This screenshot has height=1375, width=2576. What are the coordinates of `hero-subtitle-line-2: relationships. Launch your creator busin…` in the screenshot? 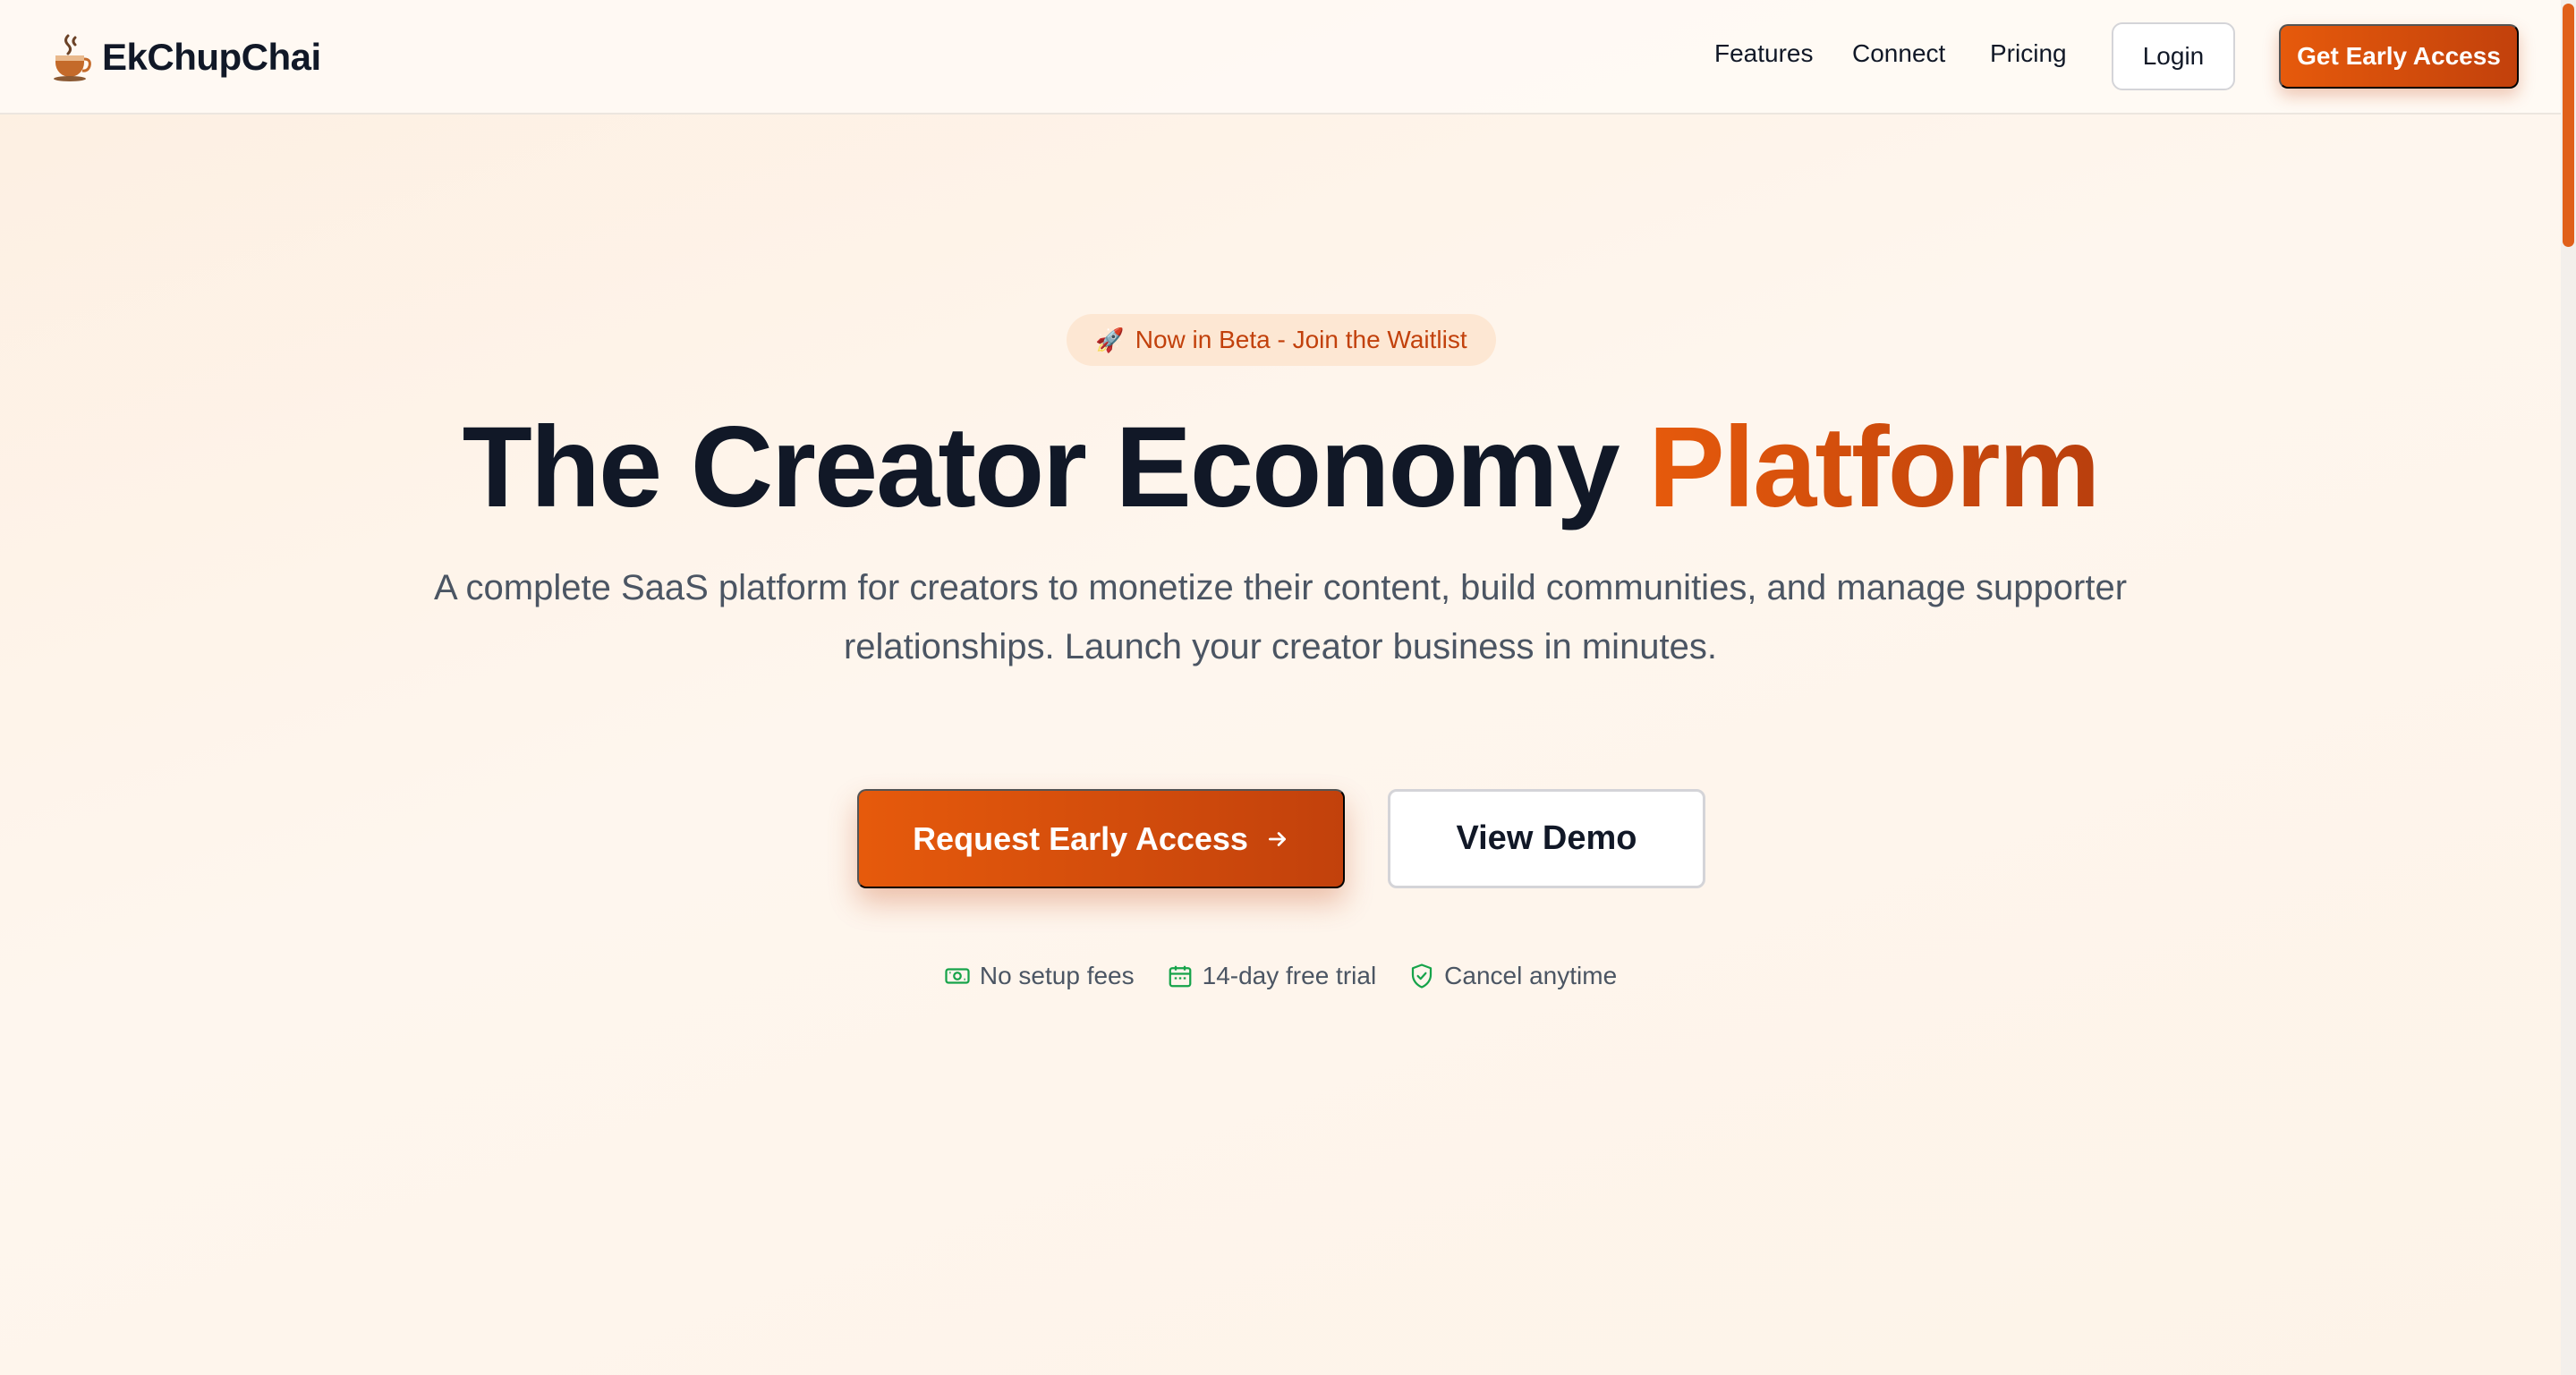 It's located at (1280, 646).